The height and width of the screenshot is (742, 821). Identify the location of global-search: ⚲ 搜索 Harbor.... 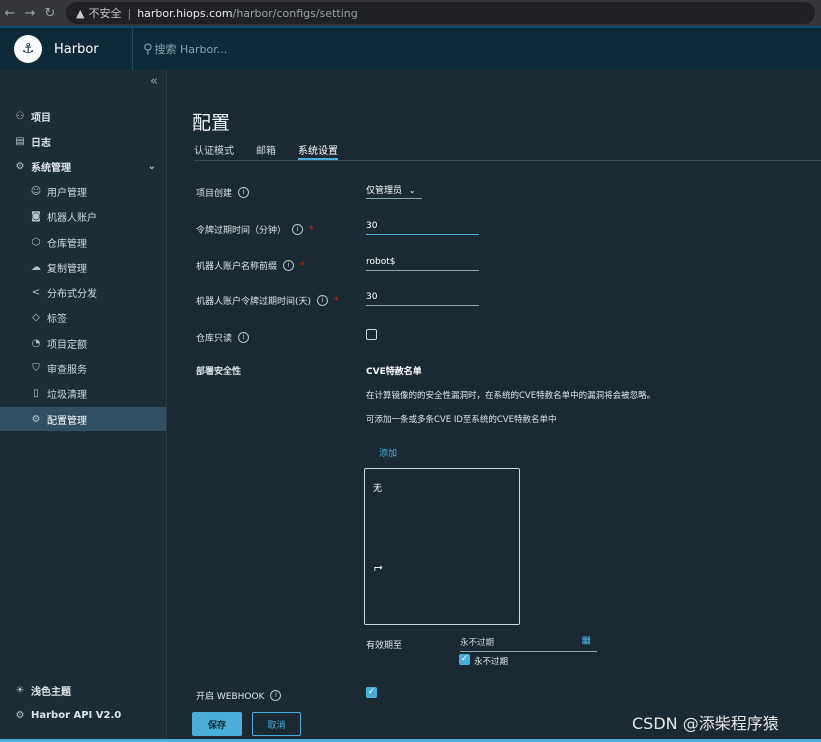
(185, 49).